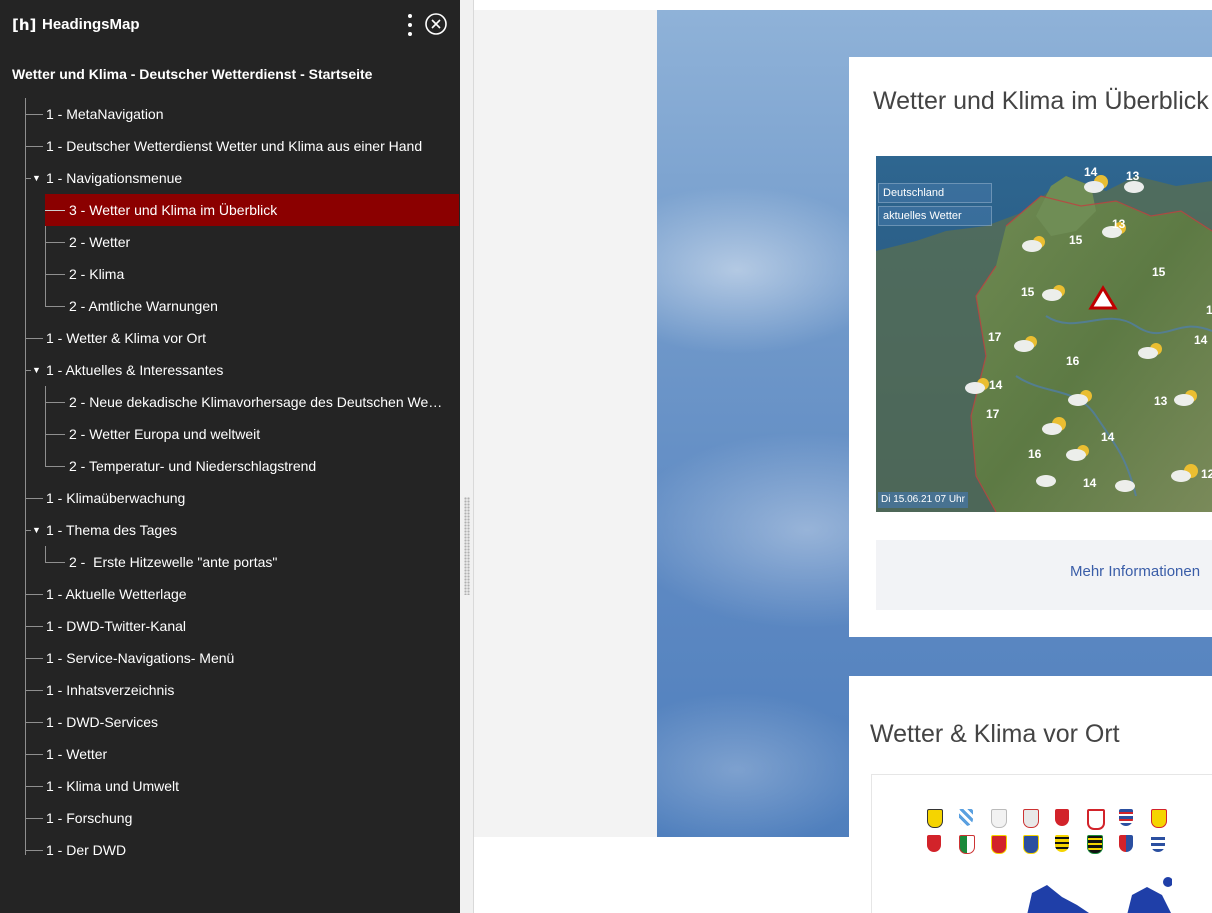 This screenshot has width=1212, height=913. I want to click on panel-resize-handle, so click(467, 456).